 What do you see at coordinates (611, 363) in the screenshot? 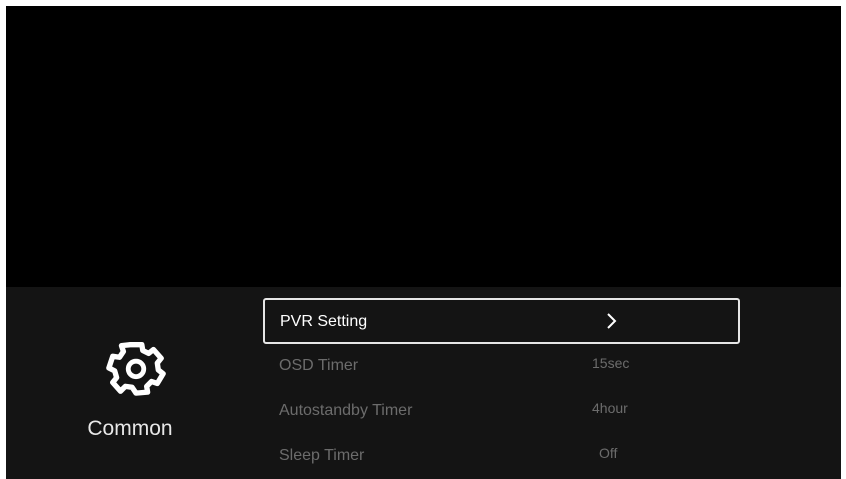
I see `menu-item-value: 15sec` at bounding box center [611, 363].